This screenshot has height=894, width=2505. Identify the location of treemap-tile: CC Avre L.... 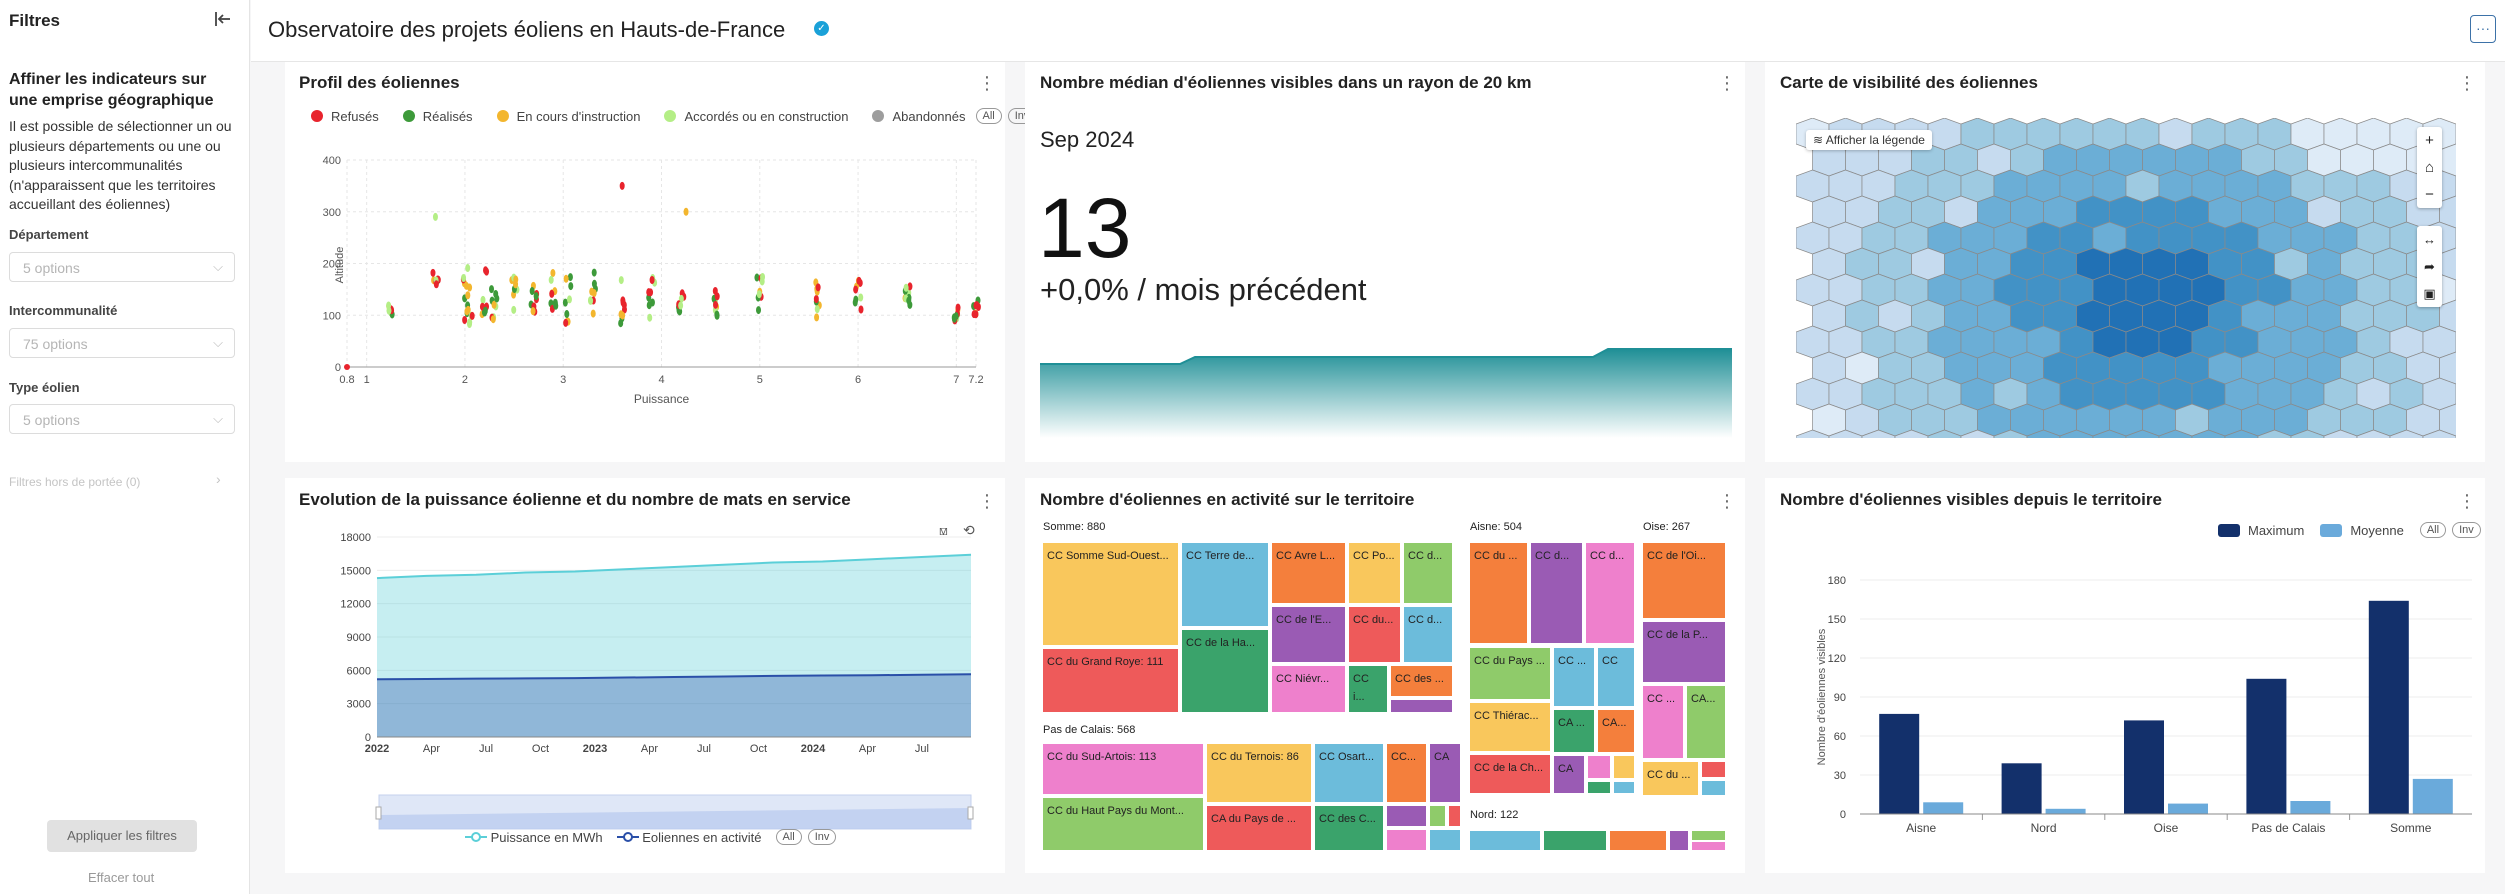
(1308, 573).